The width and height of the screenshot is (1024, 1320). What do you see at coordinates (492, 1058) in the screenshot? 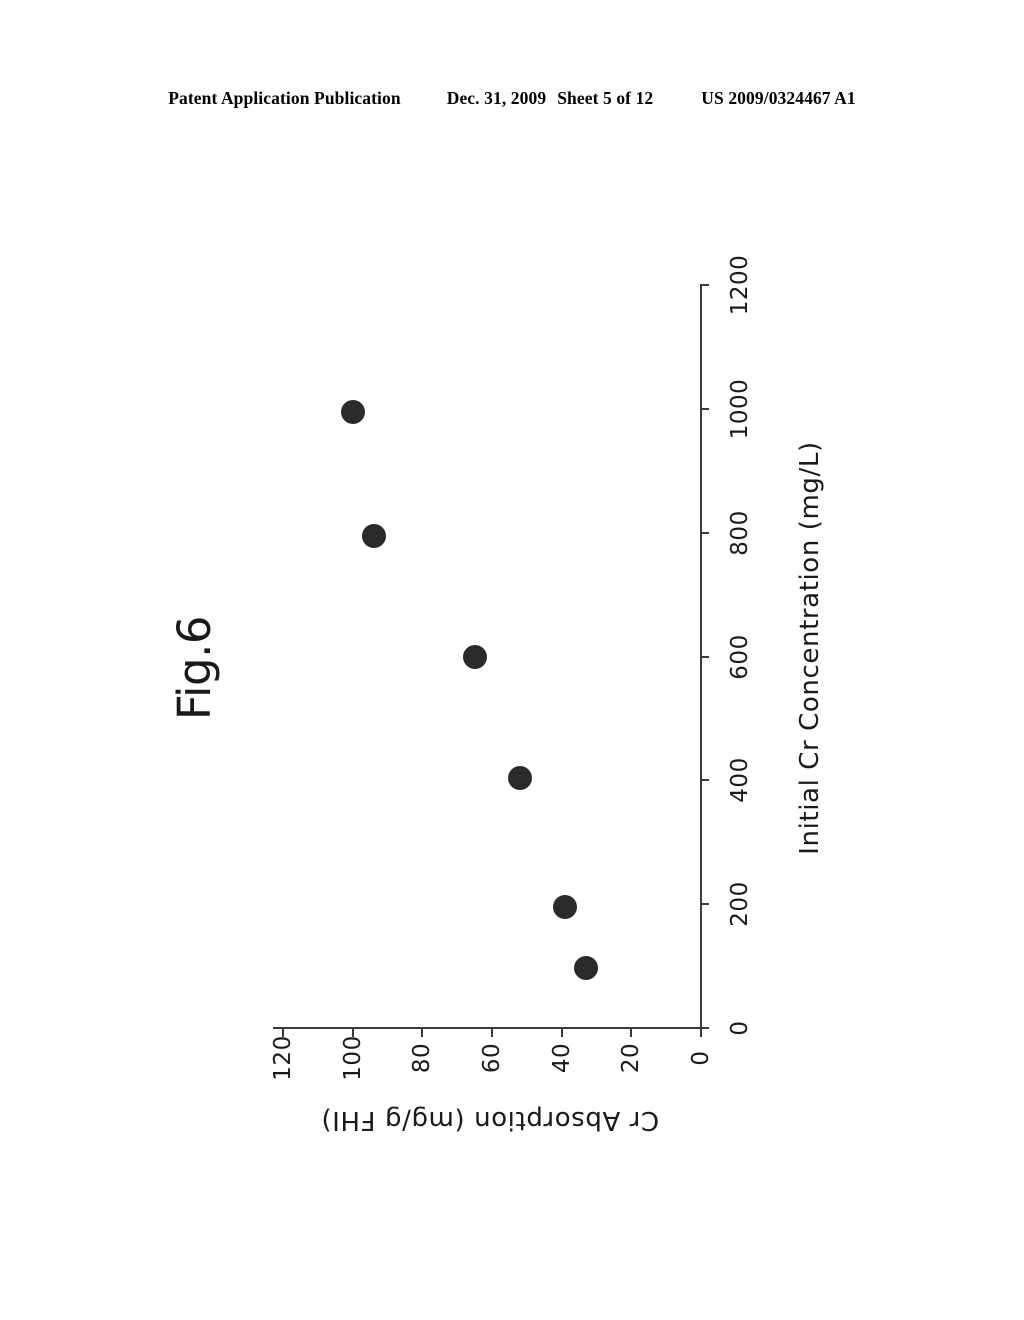
I see `y-axis-tick-label: 60` at bounding box center [492, 1058].